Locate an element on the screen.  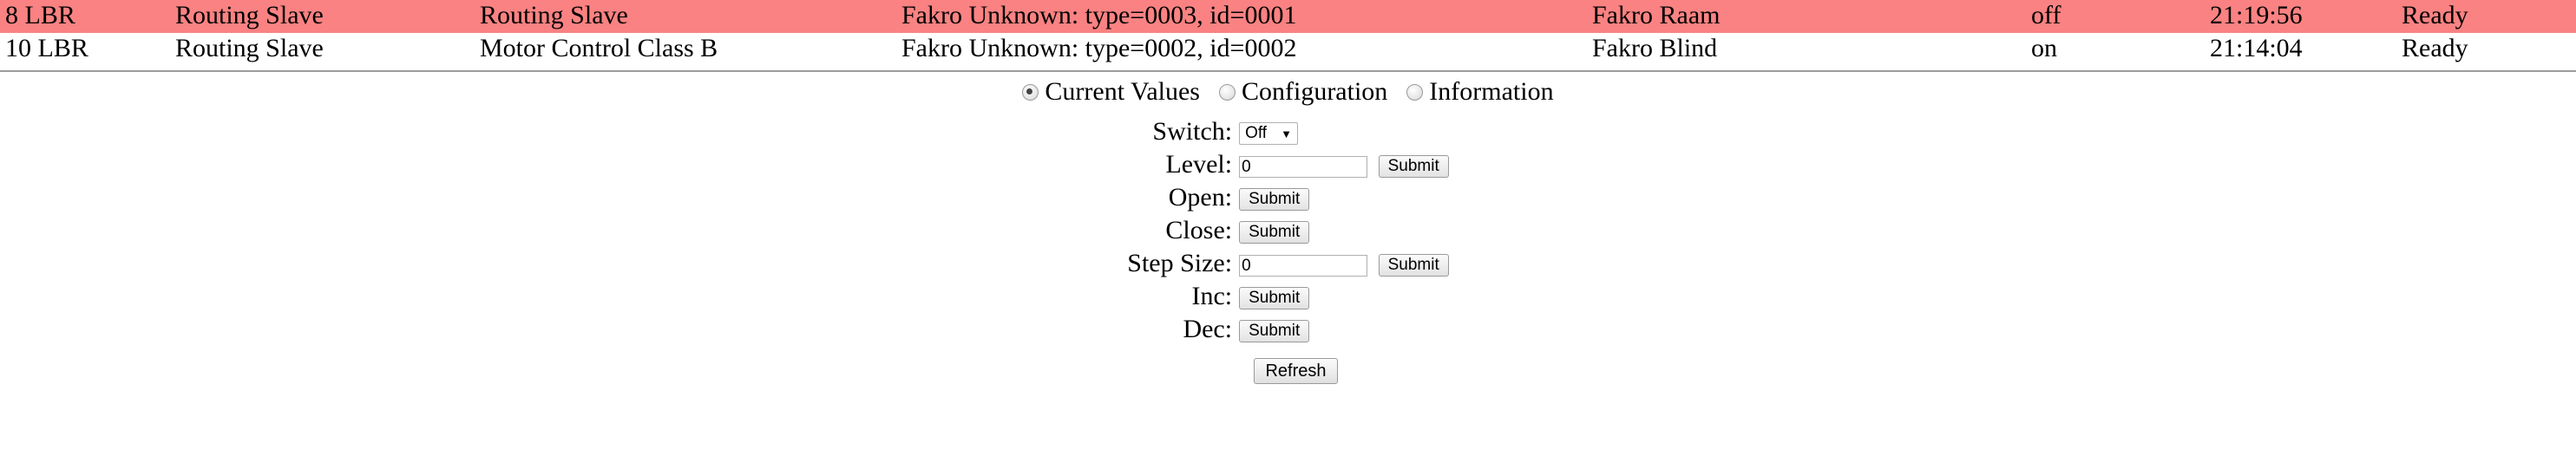
radio-option-information: Information is located at coordinates (1480, 92).